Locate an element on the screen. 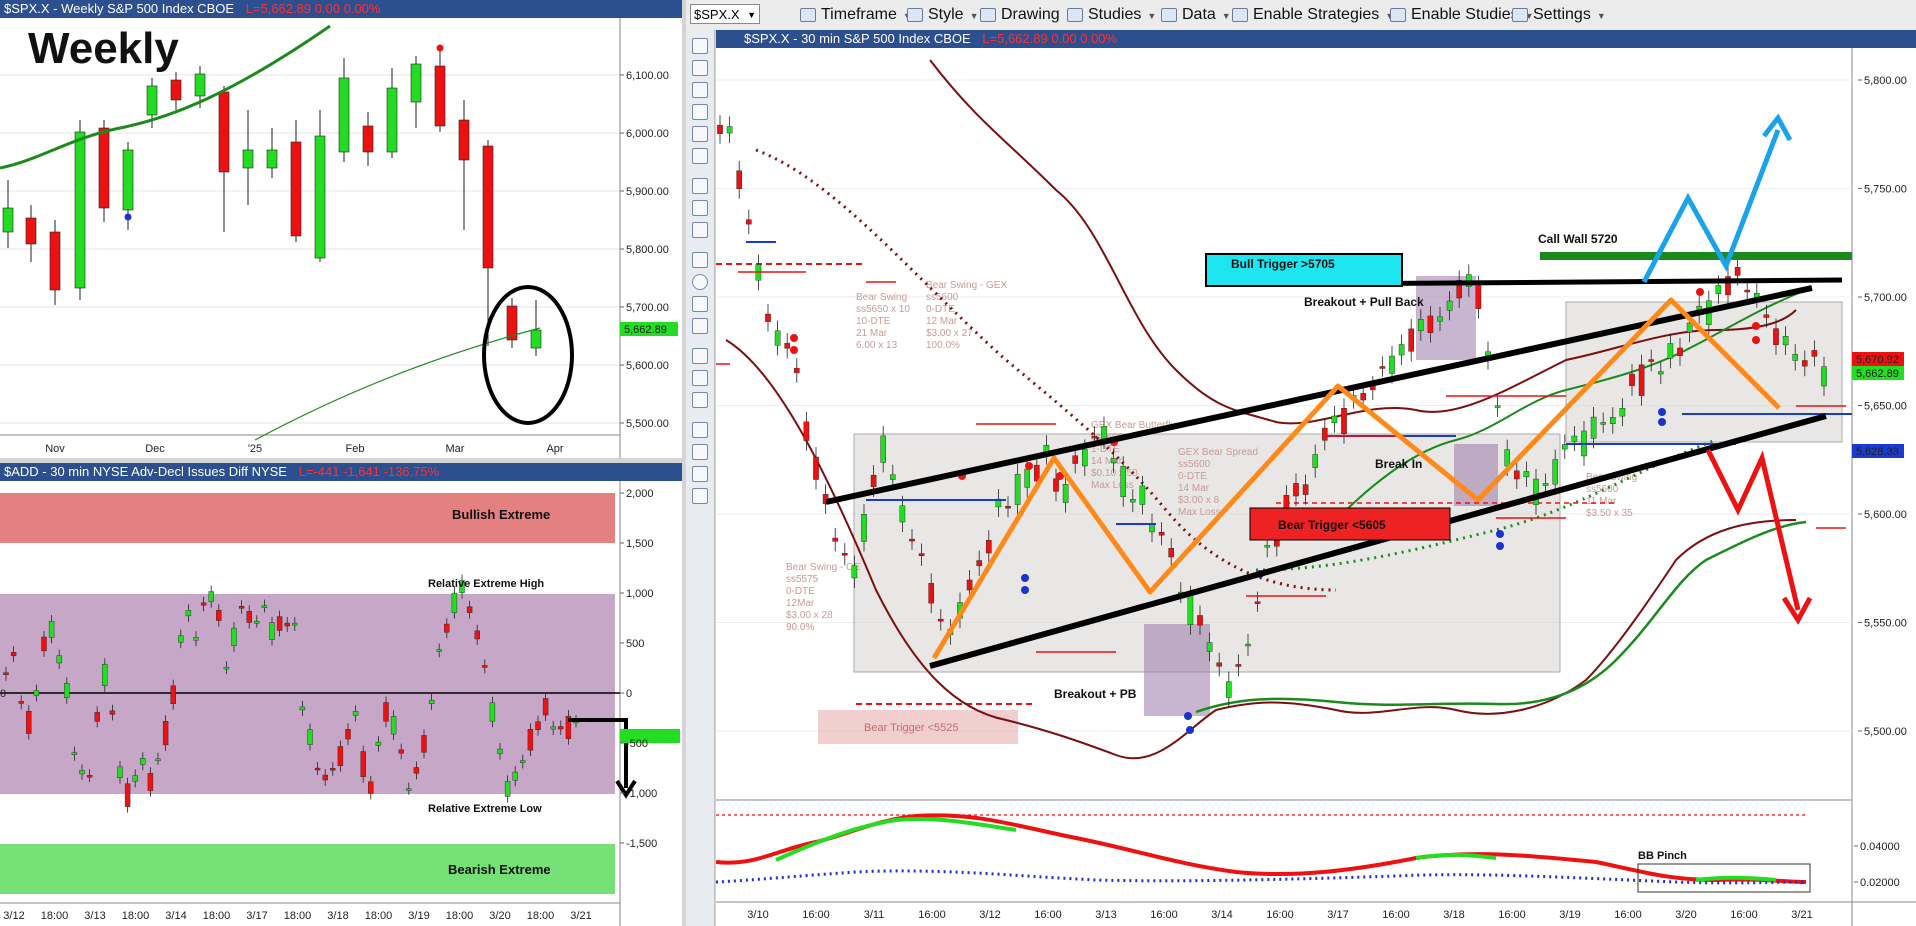 The image size is (1916, 926). chevron-down-icon: ▼ is located at coordinates (751, 15).